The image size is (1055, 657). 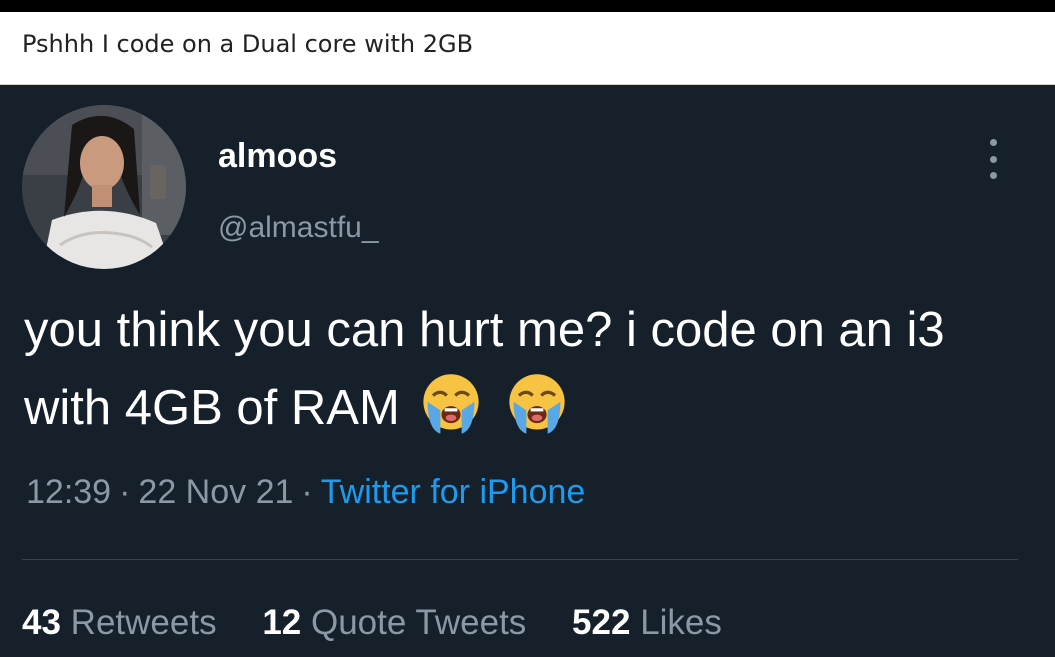 I want to click on avatar-photo, so click(x=104, y=187).